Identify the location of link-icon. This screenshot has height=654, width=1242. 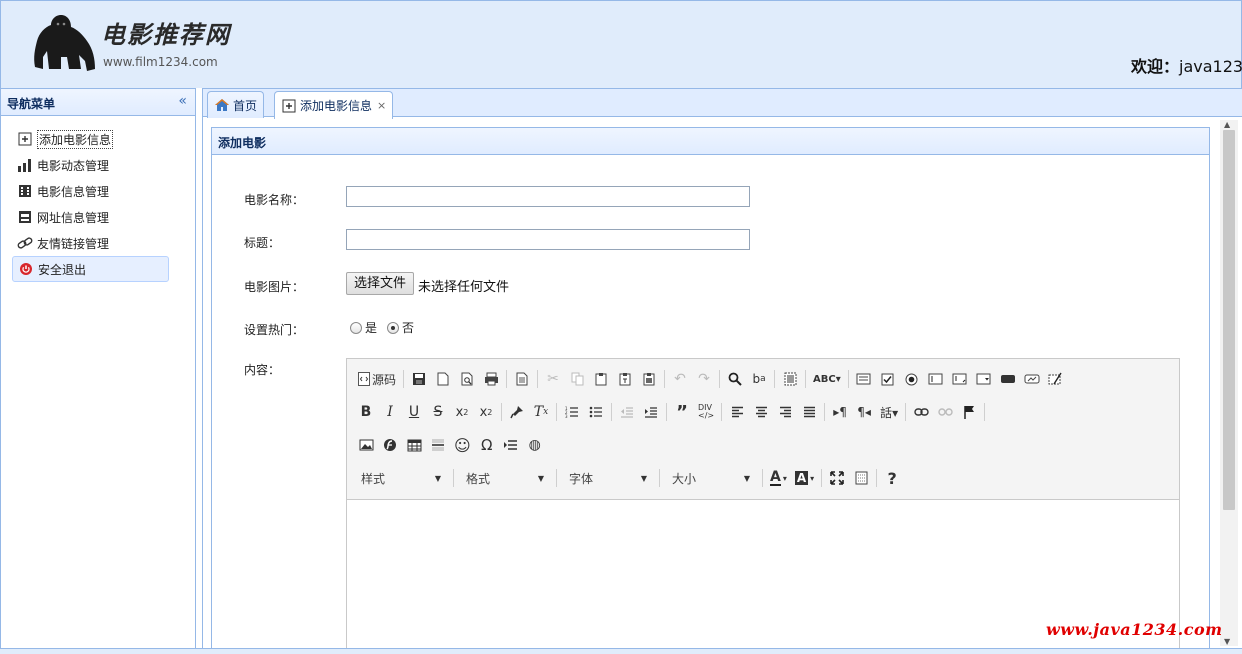
(921, 412).